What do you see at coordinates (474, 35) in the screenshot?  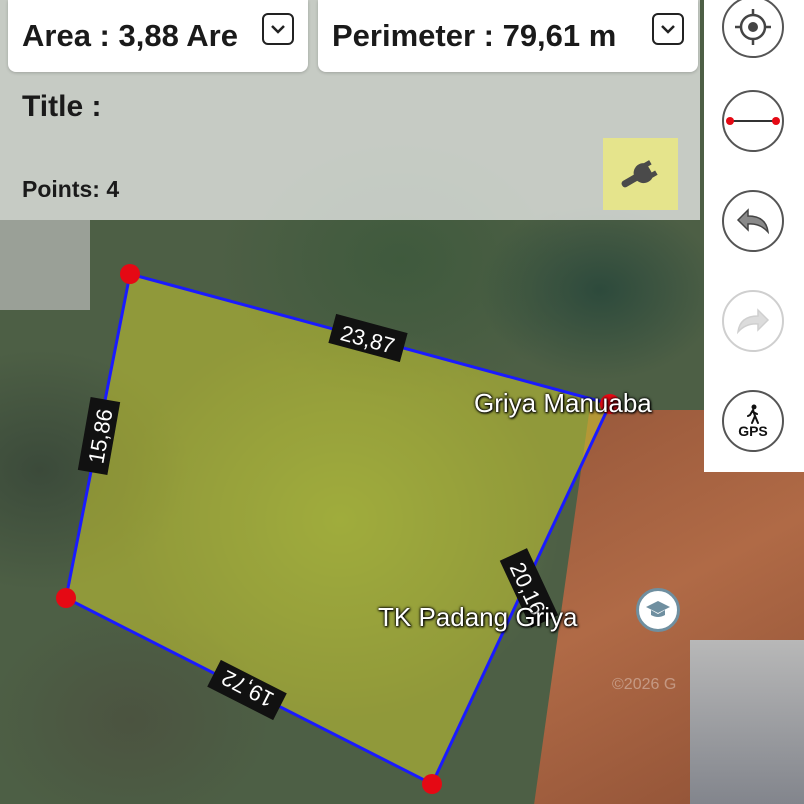 I see `perimeter-value: Perimeter : 79,61 m` at bounding box center [474, 35].